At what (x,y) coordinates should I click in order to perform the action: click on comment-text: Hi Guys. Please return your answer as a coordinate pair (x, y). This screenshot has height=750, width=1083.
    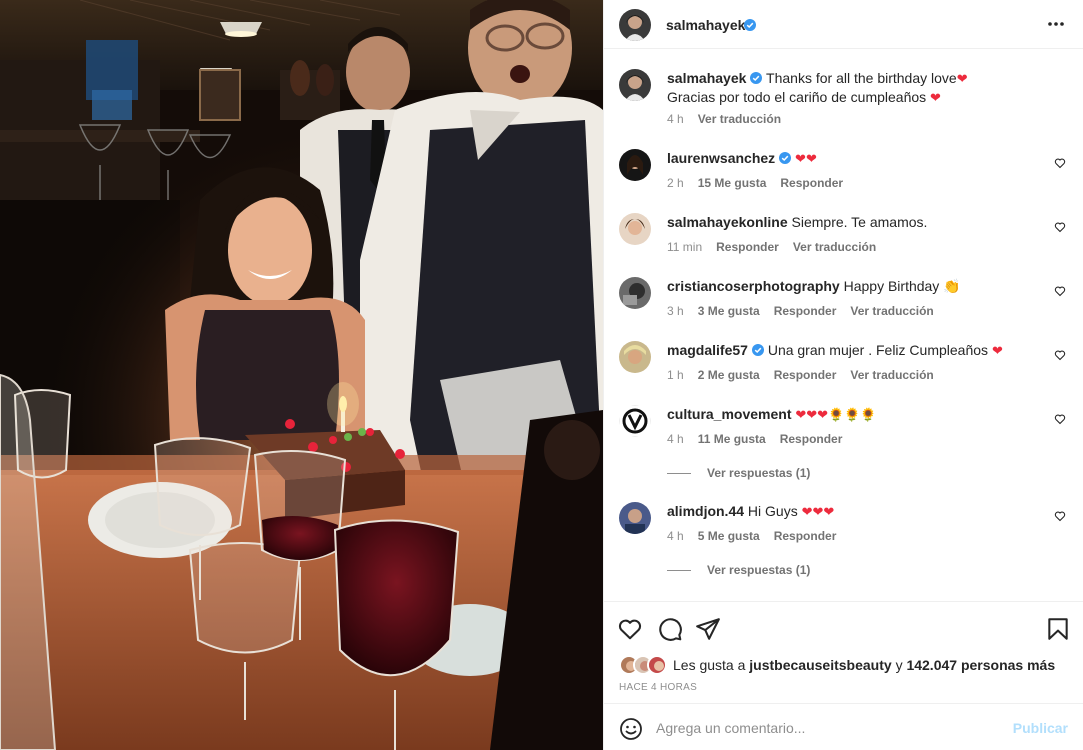
    Looking at the image, I should click on (772, 511).